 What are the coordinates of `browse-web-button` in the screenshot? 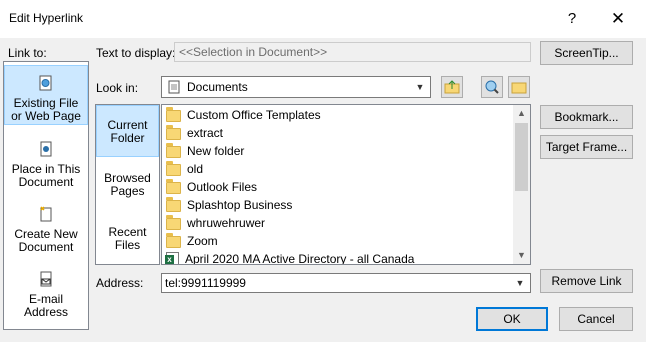 It's located at (492, 87).